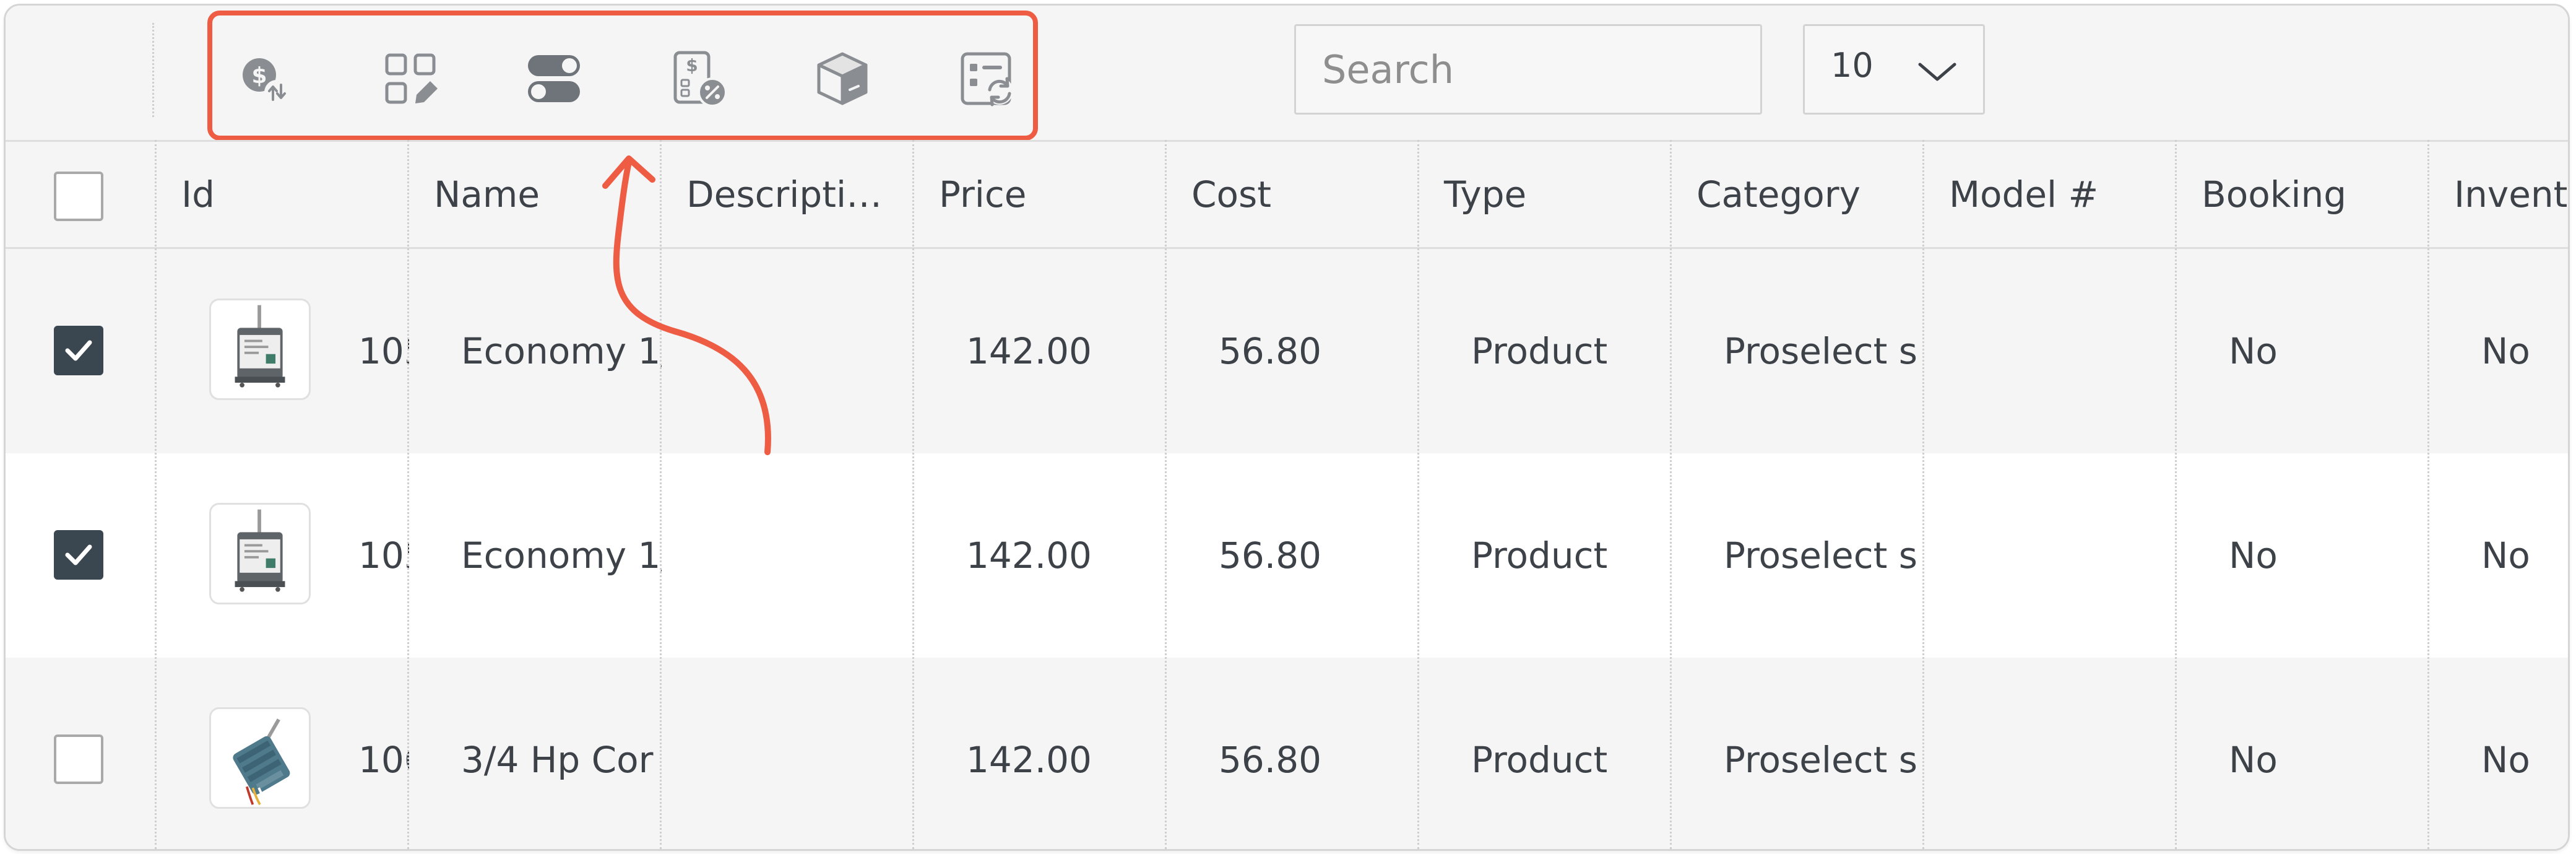 The width and height of the screenshot is (2576, 854). I want to click on column-header-id: Id, so click(283, 194).